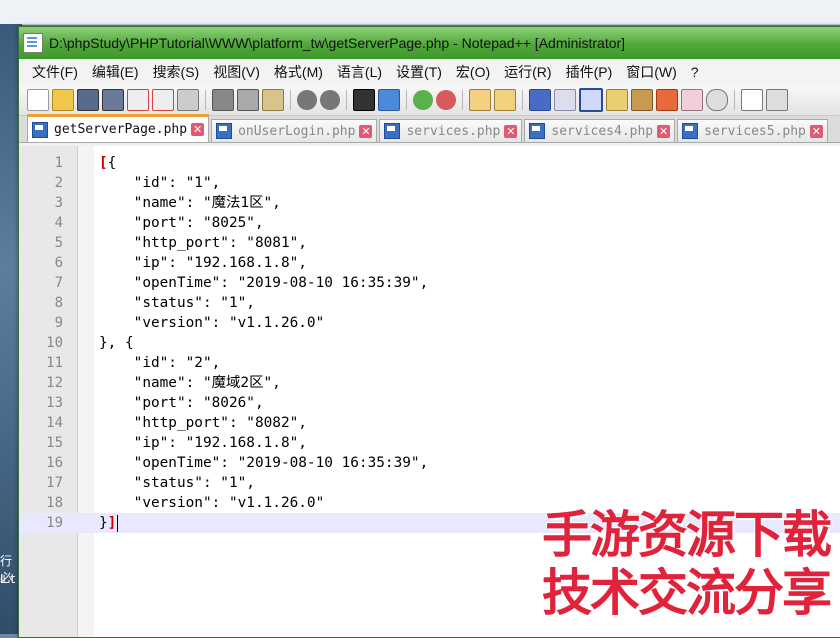 This screenshot has width=840, height=638. What do you see at coordinates (58, 283) in the screenshot?
I see `line-number: 7` at bounding box center [58, 283].